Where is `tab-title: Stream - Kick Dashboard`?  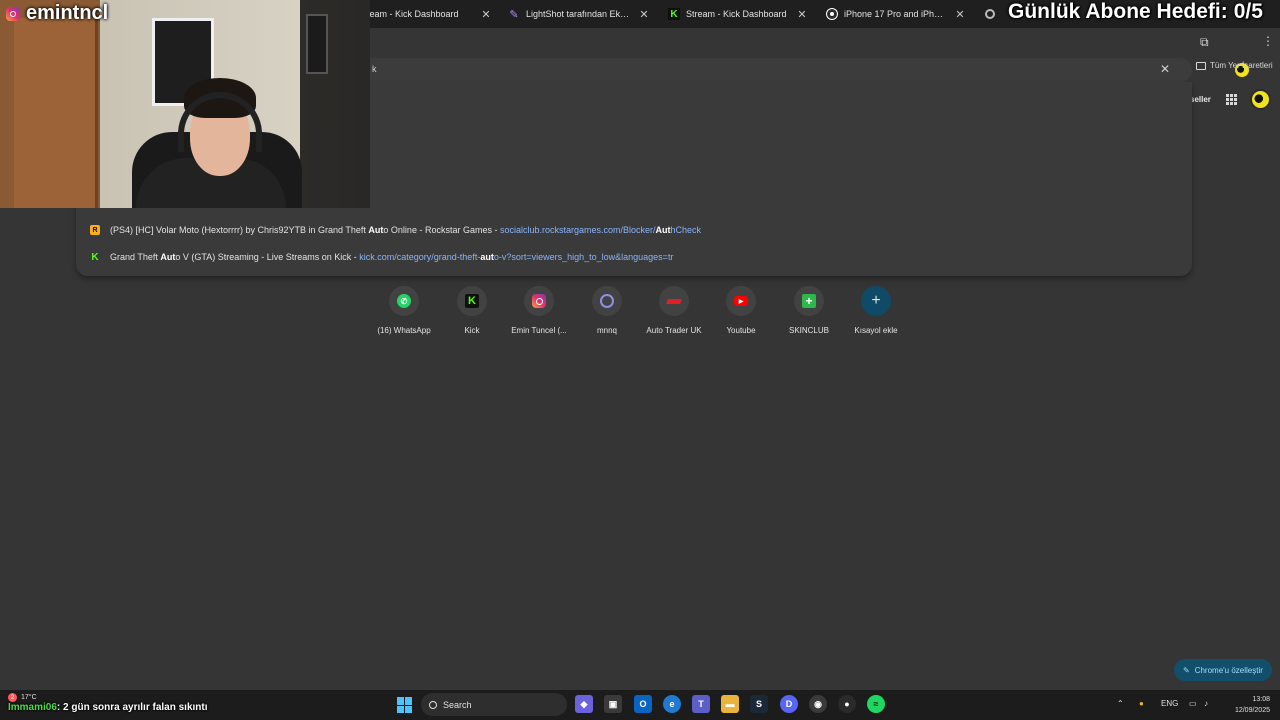
tab-title: Stream - Kick Dashboard is located at coordinates (736, 14).